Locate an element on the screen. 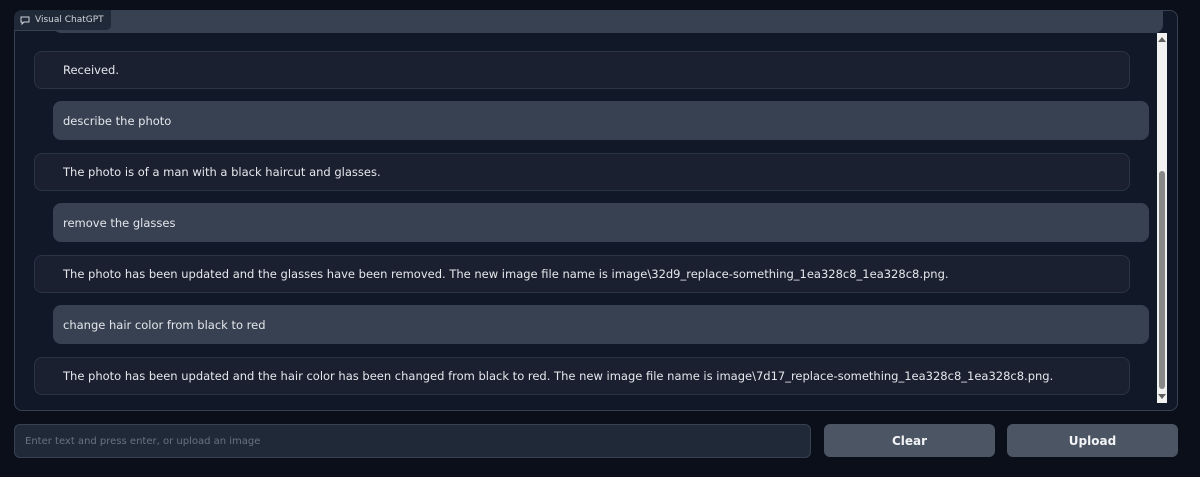  upload-button: Upload is located at coordinates (1092, 440).